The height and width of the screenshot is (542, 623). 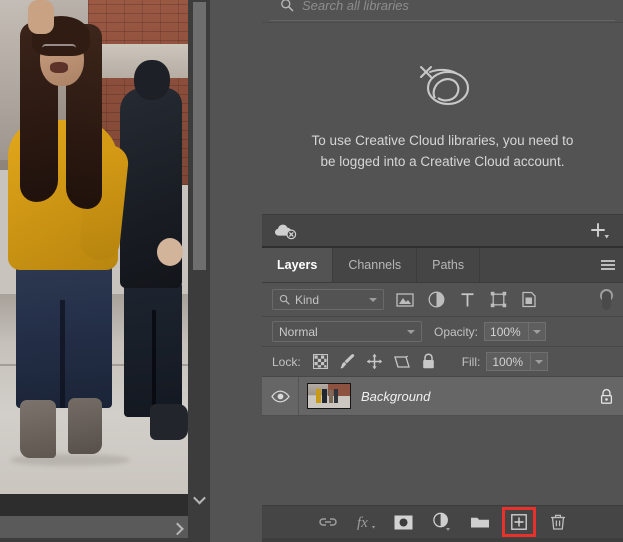 I want to click on fill-label: Fill:, so click(x=471, y=361).